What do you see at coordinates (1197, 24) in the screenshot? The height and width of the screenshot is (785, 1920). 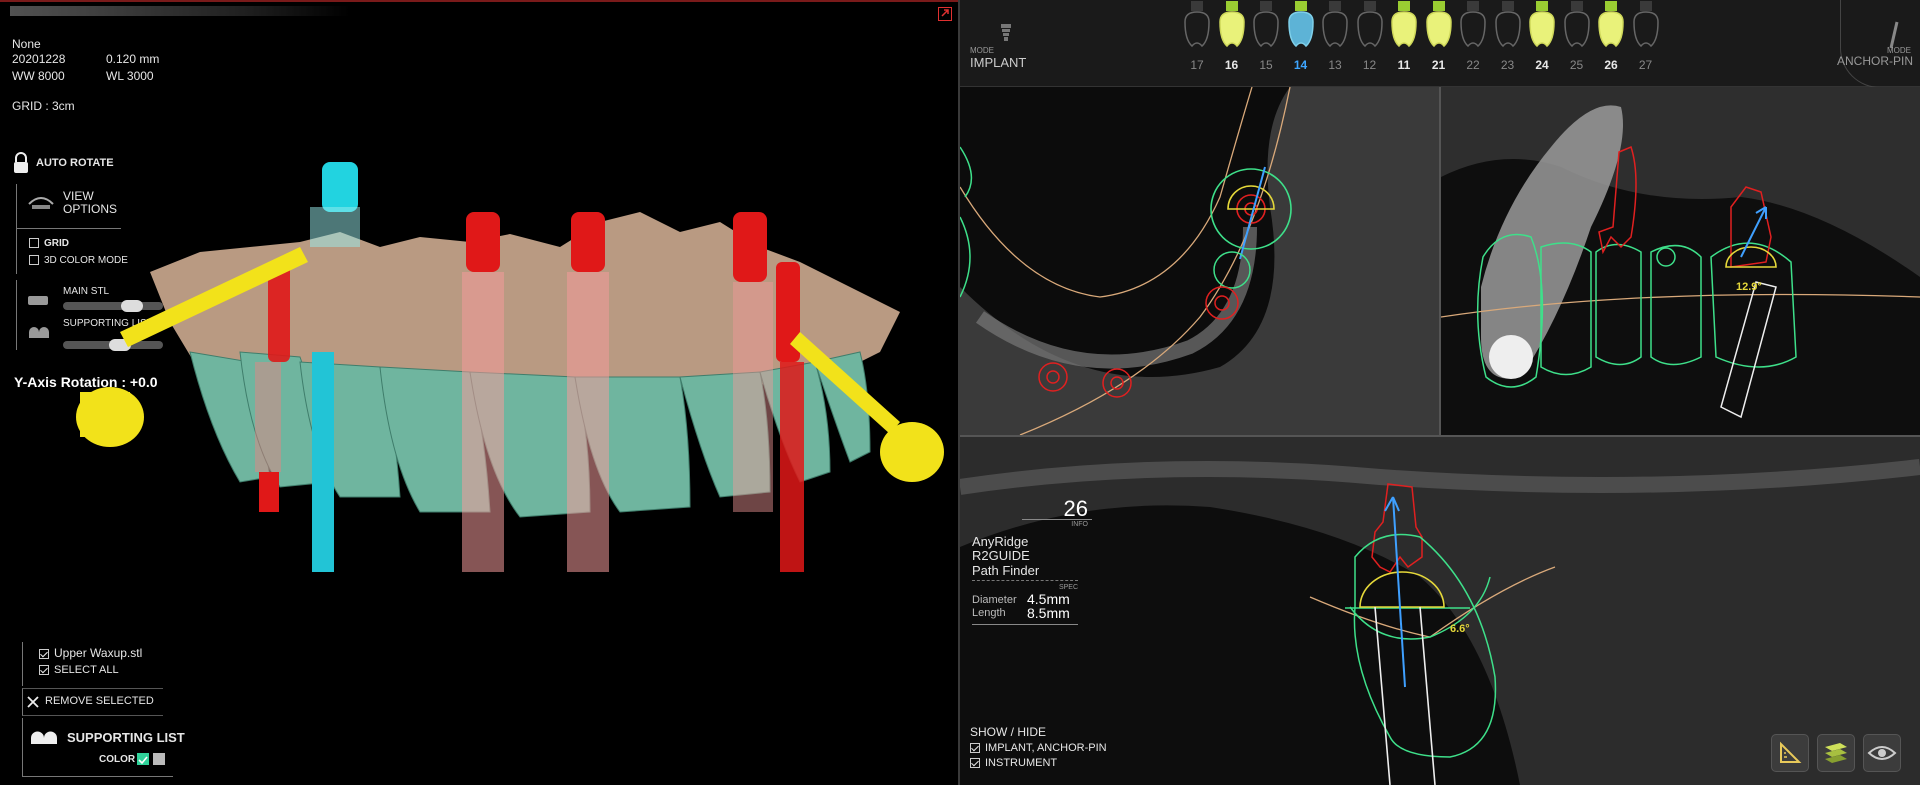 I see `tooth-17-icon` at bounding box center [1197, 24].